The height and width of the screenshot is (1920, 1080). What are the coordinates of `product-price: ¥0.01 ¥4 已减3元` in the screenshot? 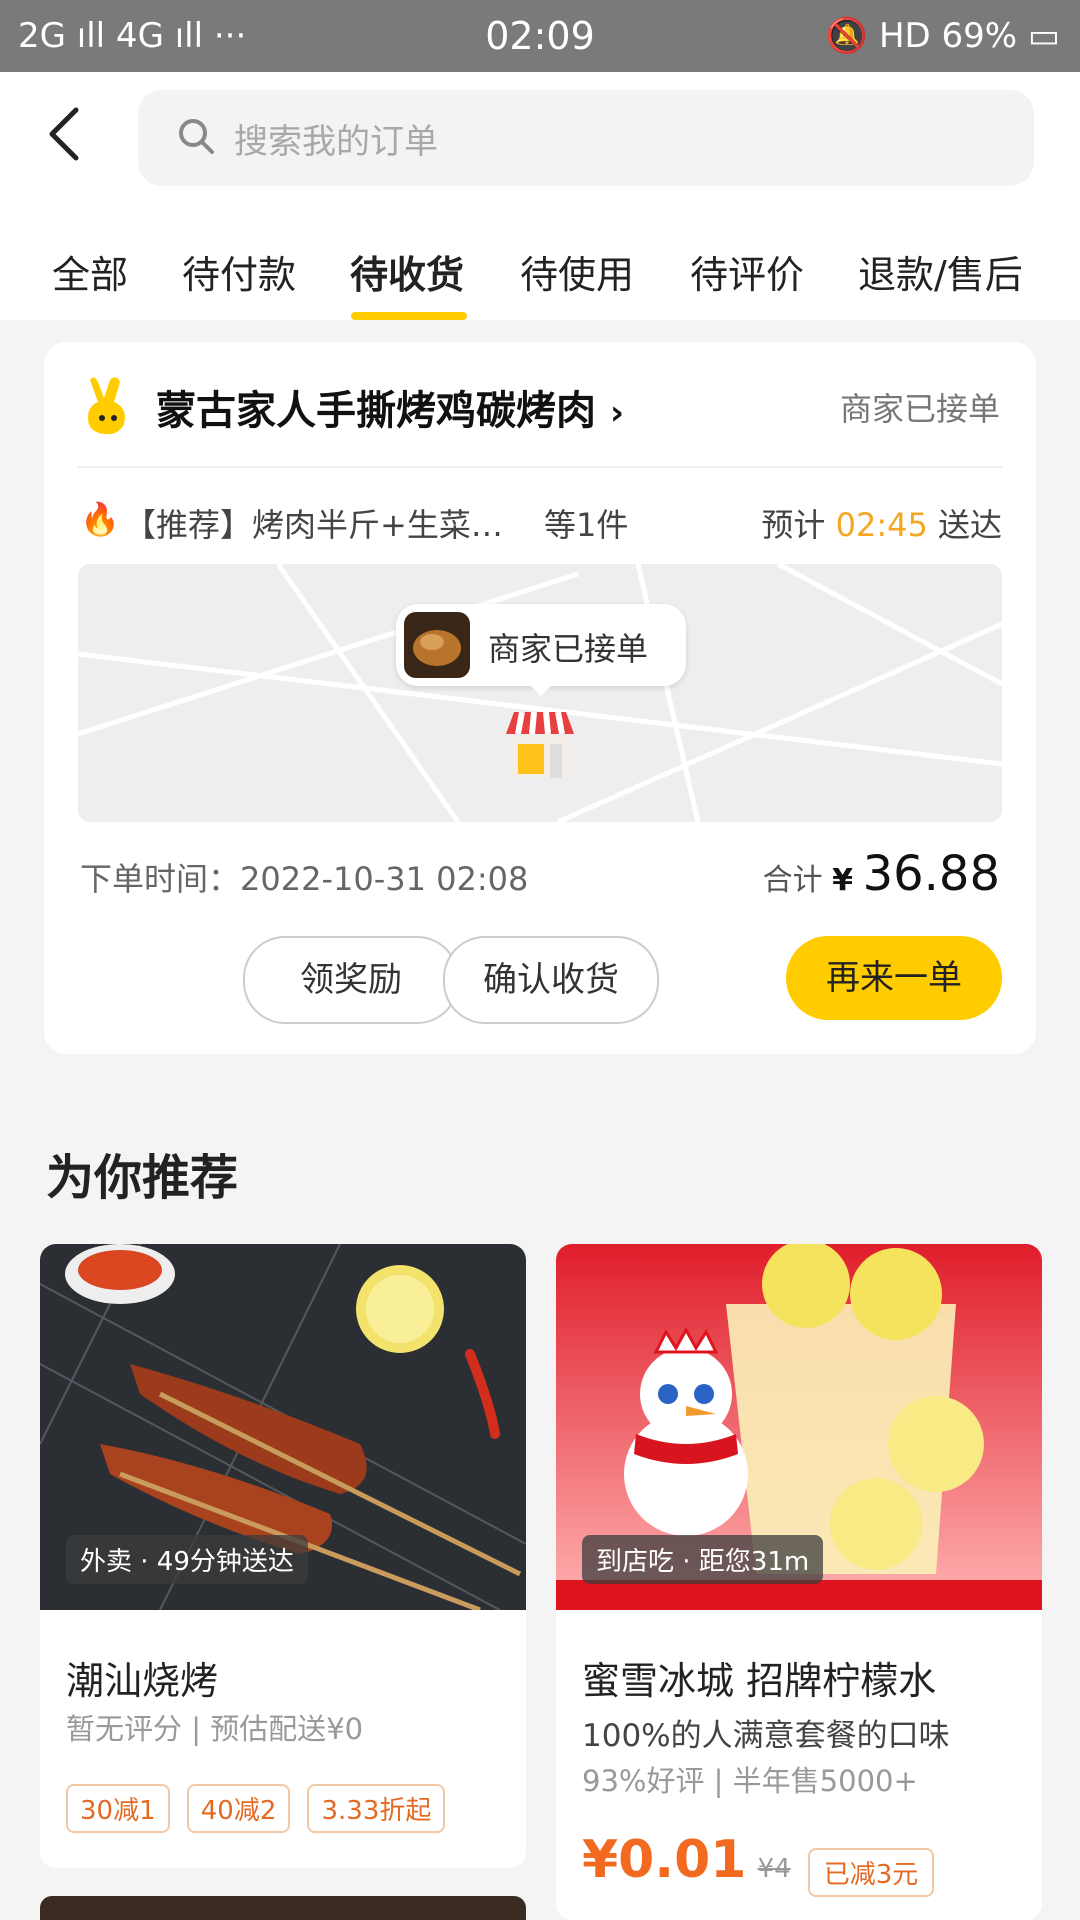 It's located at (758, 1863).